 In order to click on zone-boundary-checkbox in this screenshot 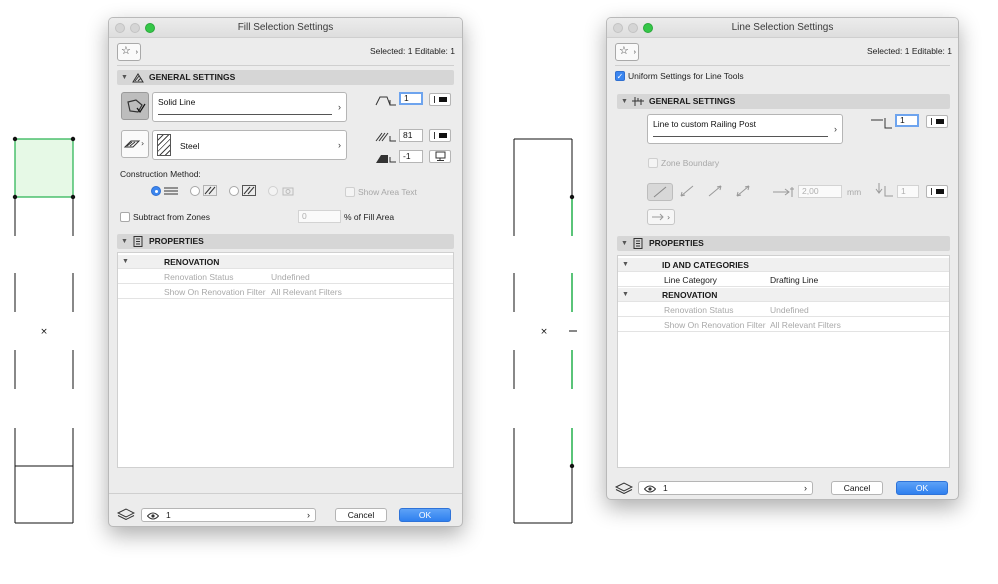, I will do `click(653, 163)`.